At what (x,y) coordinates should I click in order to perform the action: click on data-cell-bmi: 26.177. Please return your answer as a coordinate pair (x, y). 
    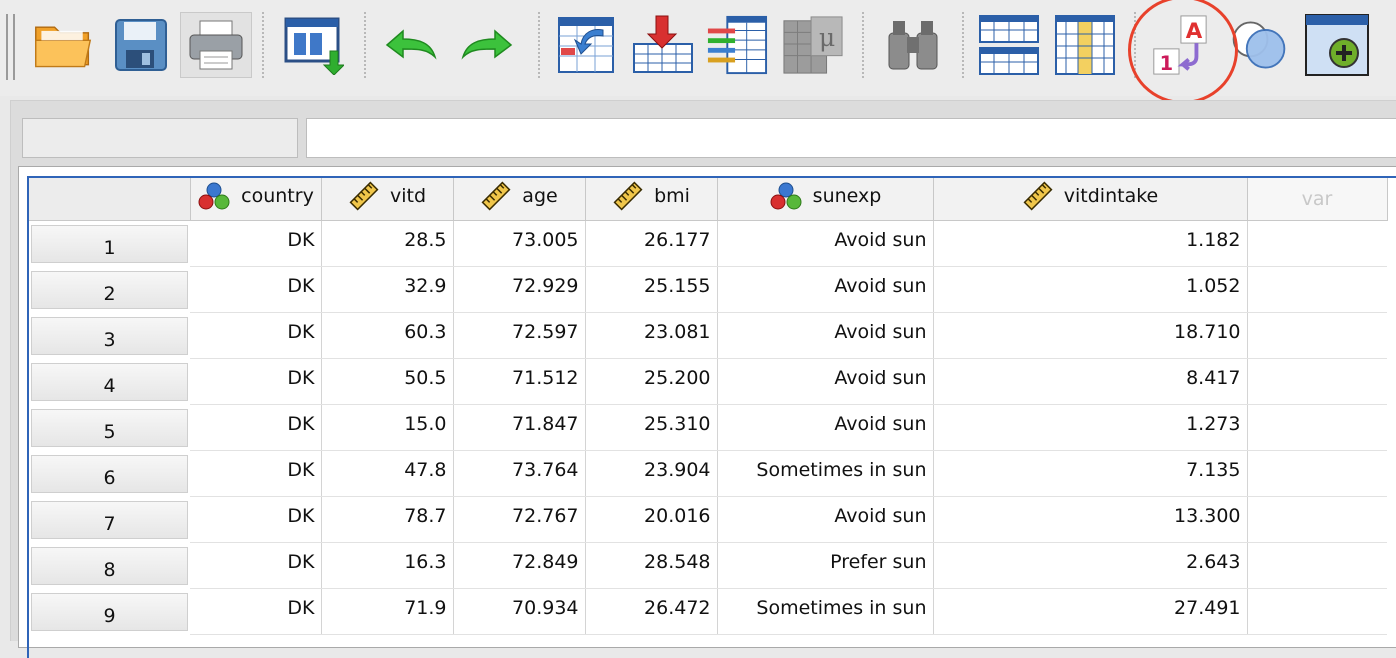
    Looking at the image, I should click on (651, 243).